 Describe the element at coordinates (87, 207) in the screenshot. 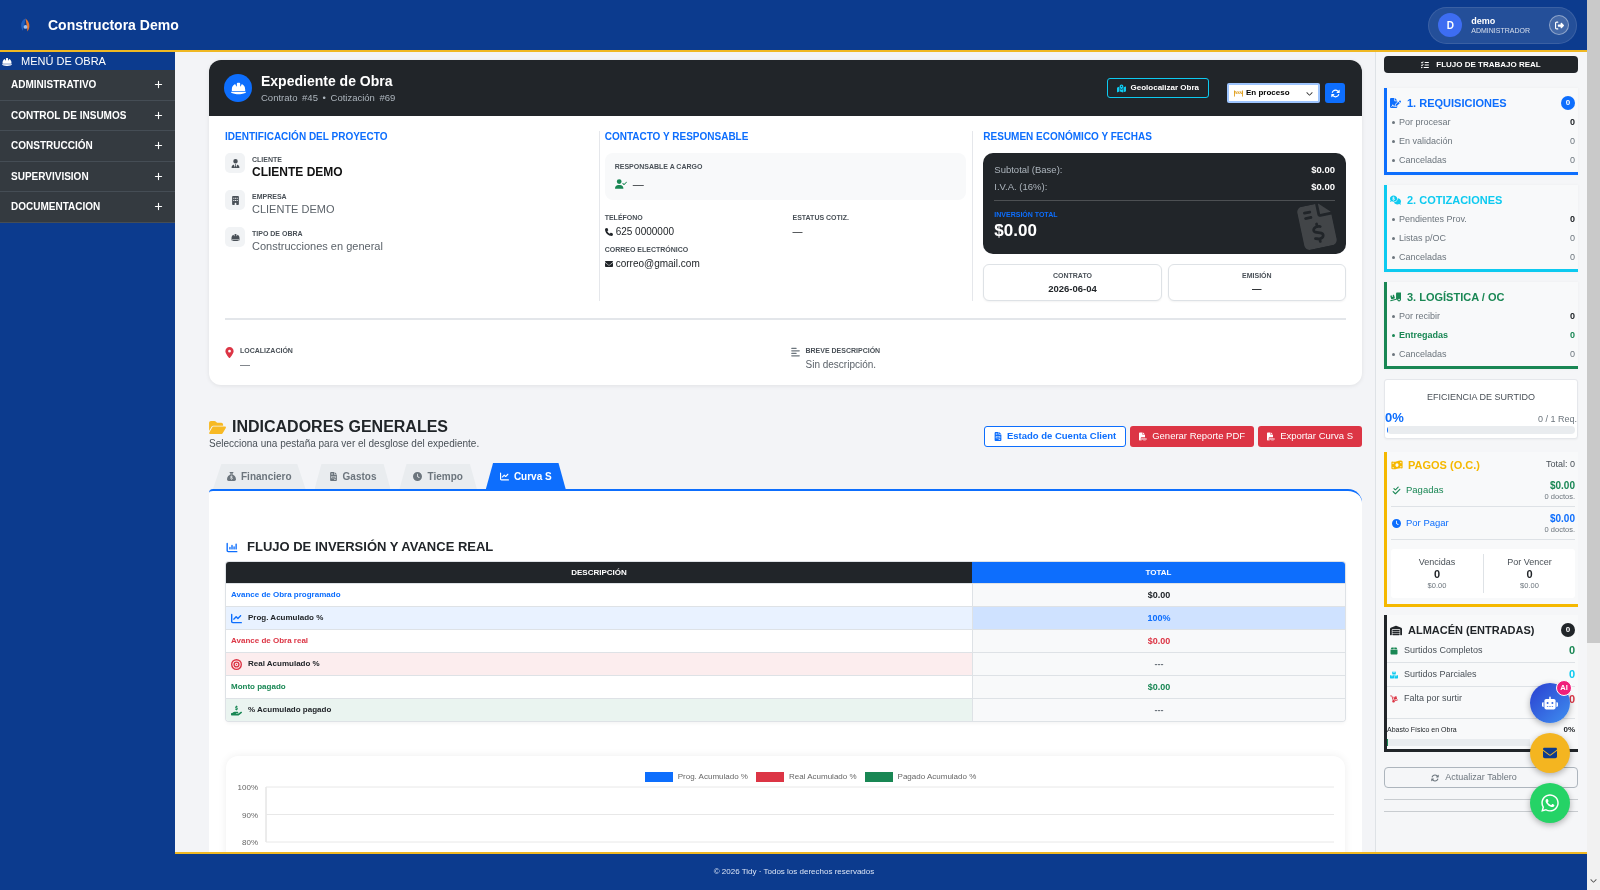

I see `menu-item: DOCUMENTACION` at that location.